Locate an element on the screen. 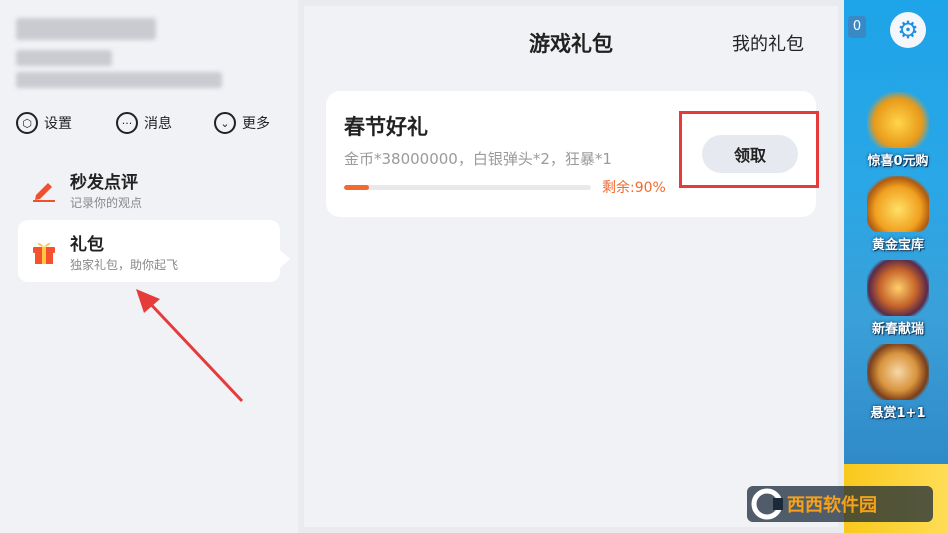 Image resolution: width=948 pixels, height=533 pixels. settings-label: 设置 is located at coordinates (58, 124).